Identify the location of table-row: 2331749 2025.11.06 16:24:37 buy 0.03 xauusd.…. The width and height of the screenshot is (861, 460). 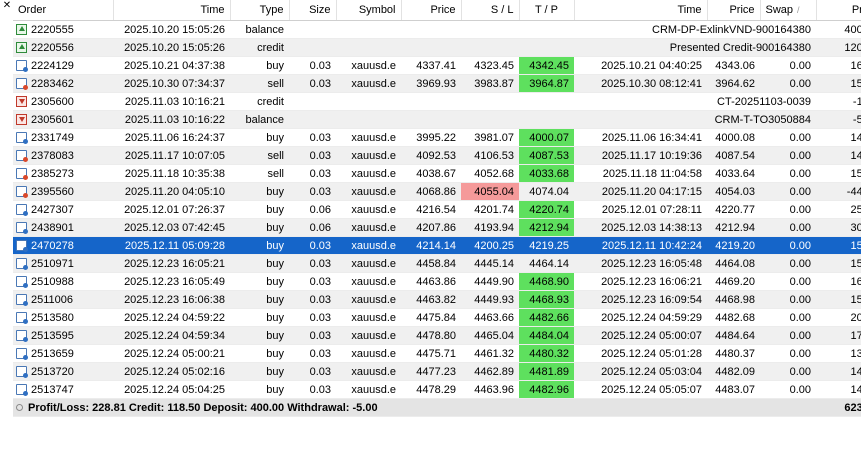
(437, 137).